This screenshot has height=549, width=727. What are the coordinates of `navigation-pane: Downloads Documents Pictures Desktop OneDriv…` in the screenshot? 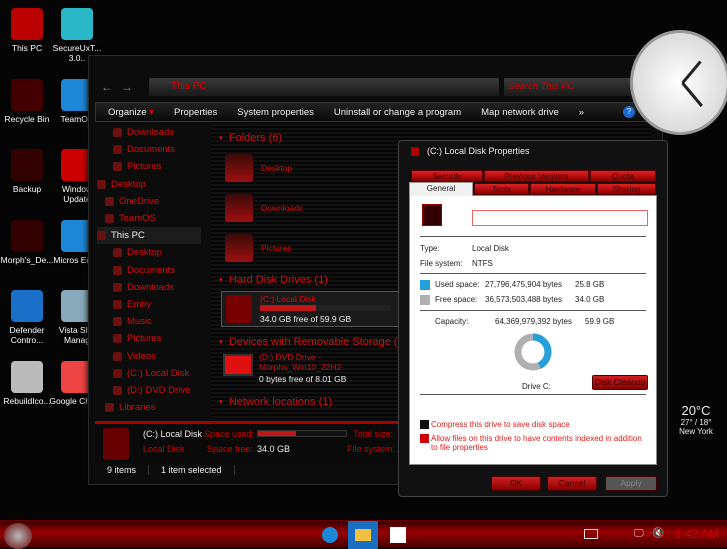 It's located at (149, 271).